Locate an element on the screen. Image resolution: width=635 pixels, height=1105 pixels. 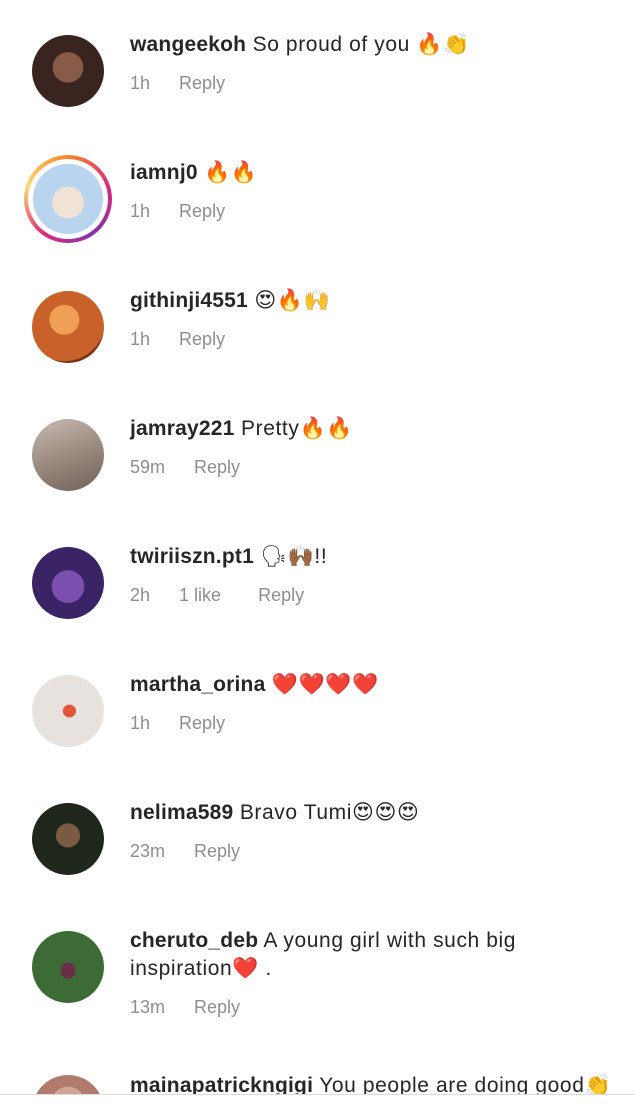
comment-time: 2h is located at coordinates (140, 595).